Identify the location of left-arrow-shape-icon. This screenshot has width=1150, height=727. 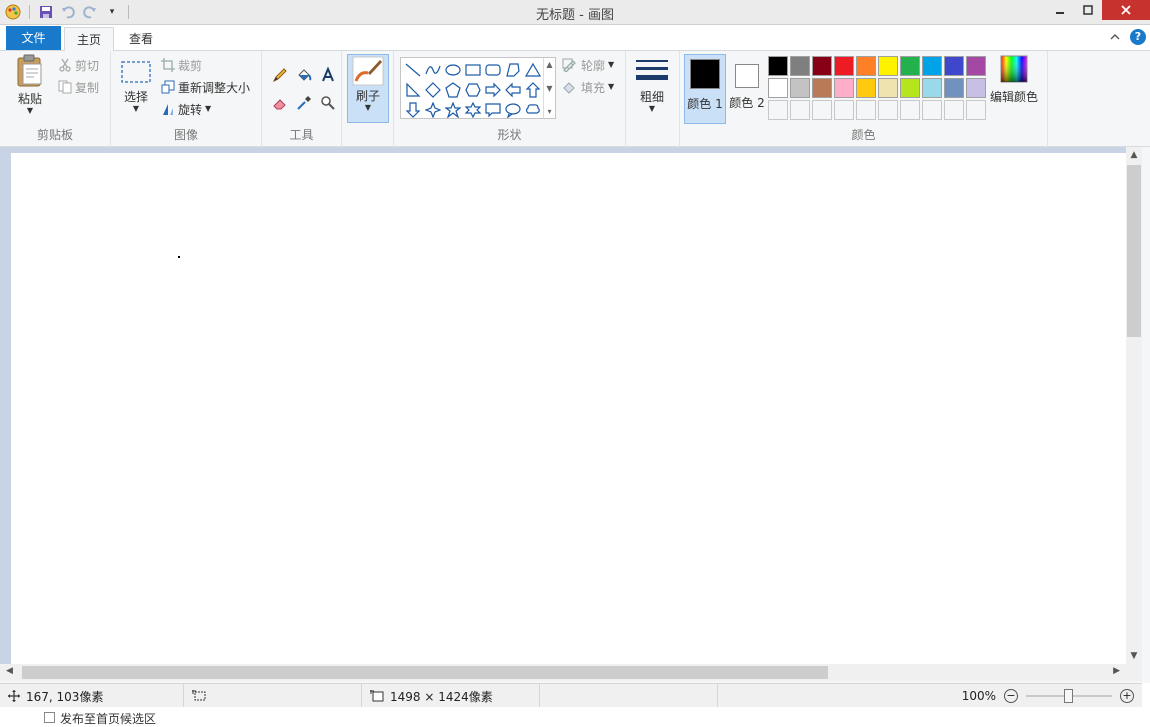
(513, 90).